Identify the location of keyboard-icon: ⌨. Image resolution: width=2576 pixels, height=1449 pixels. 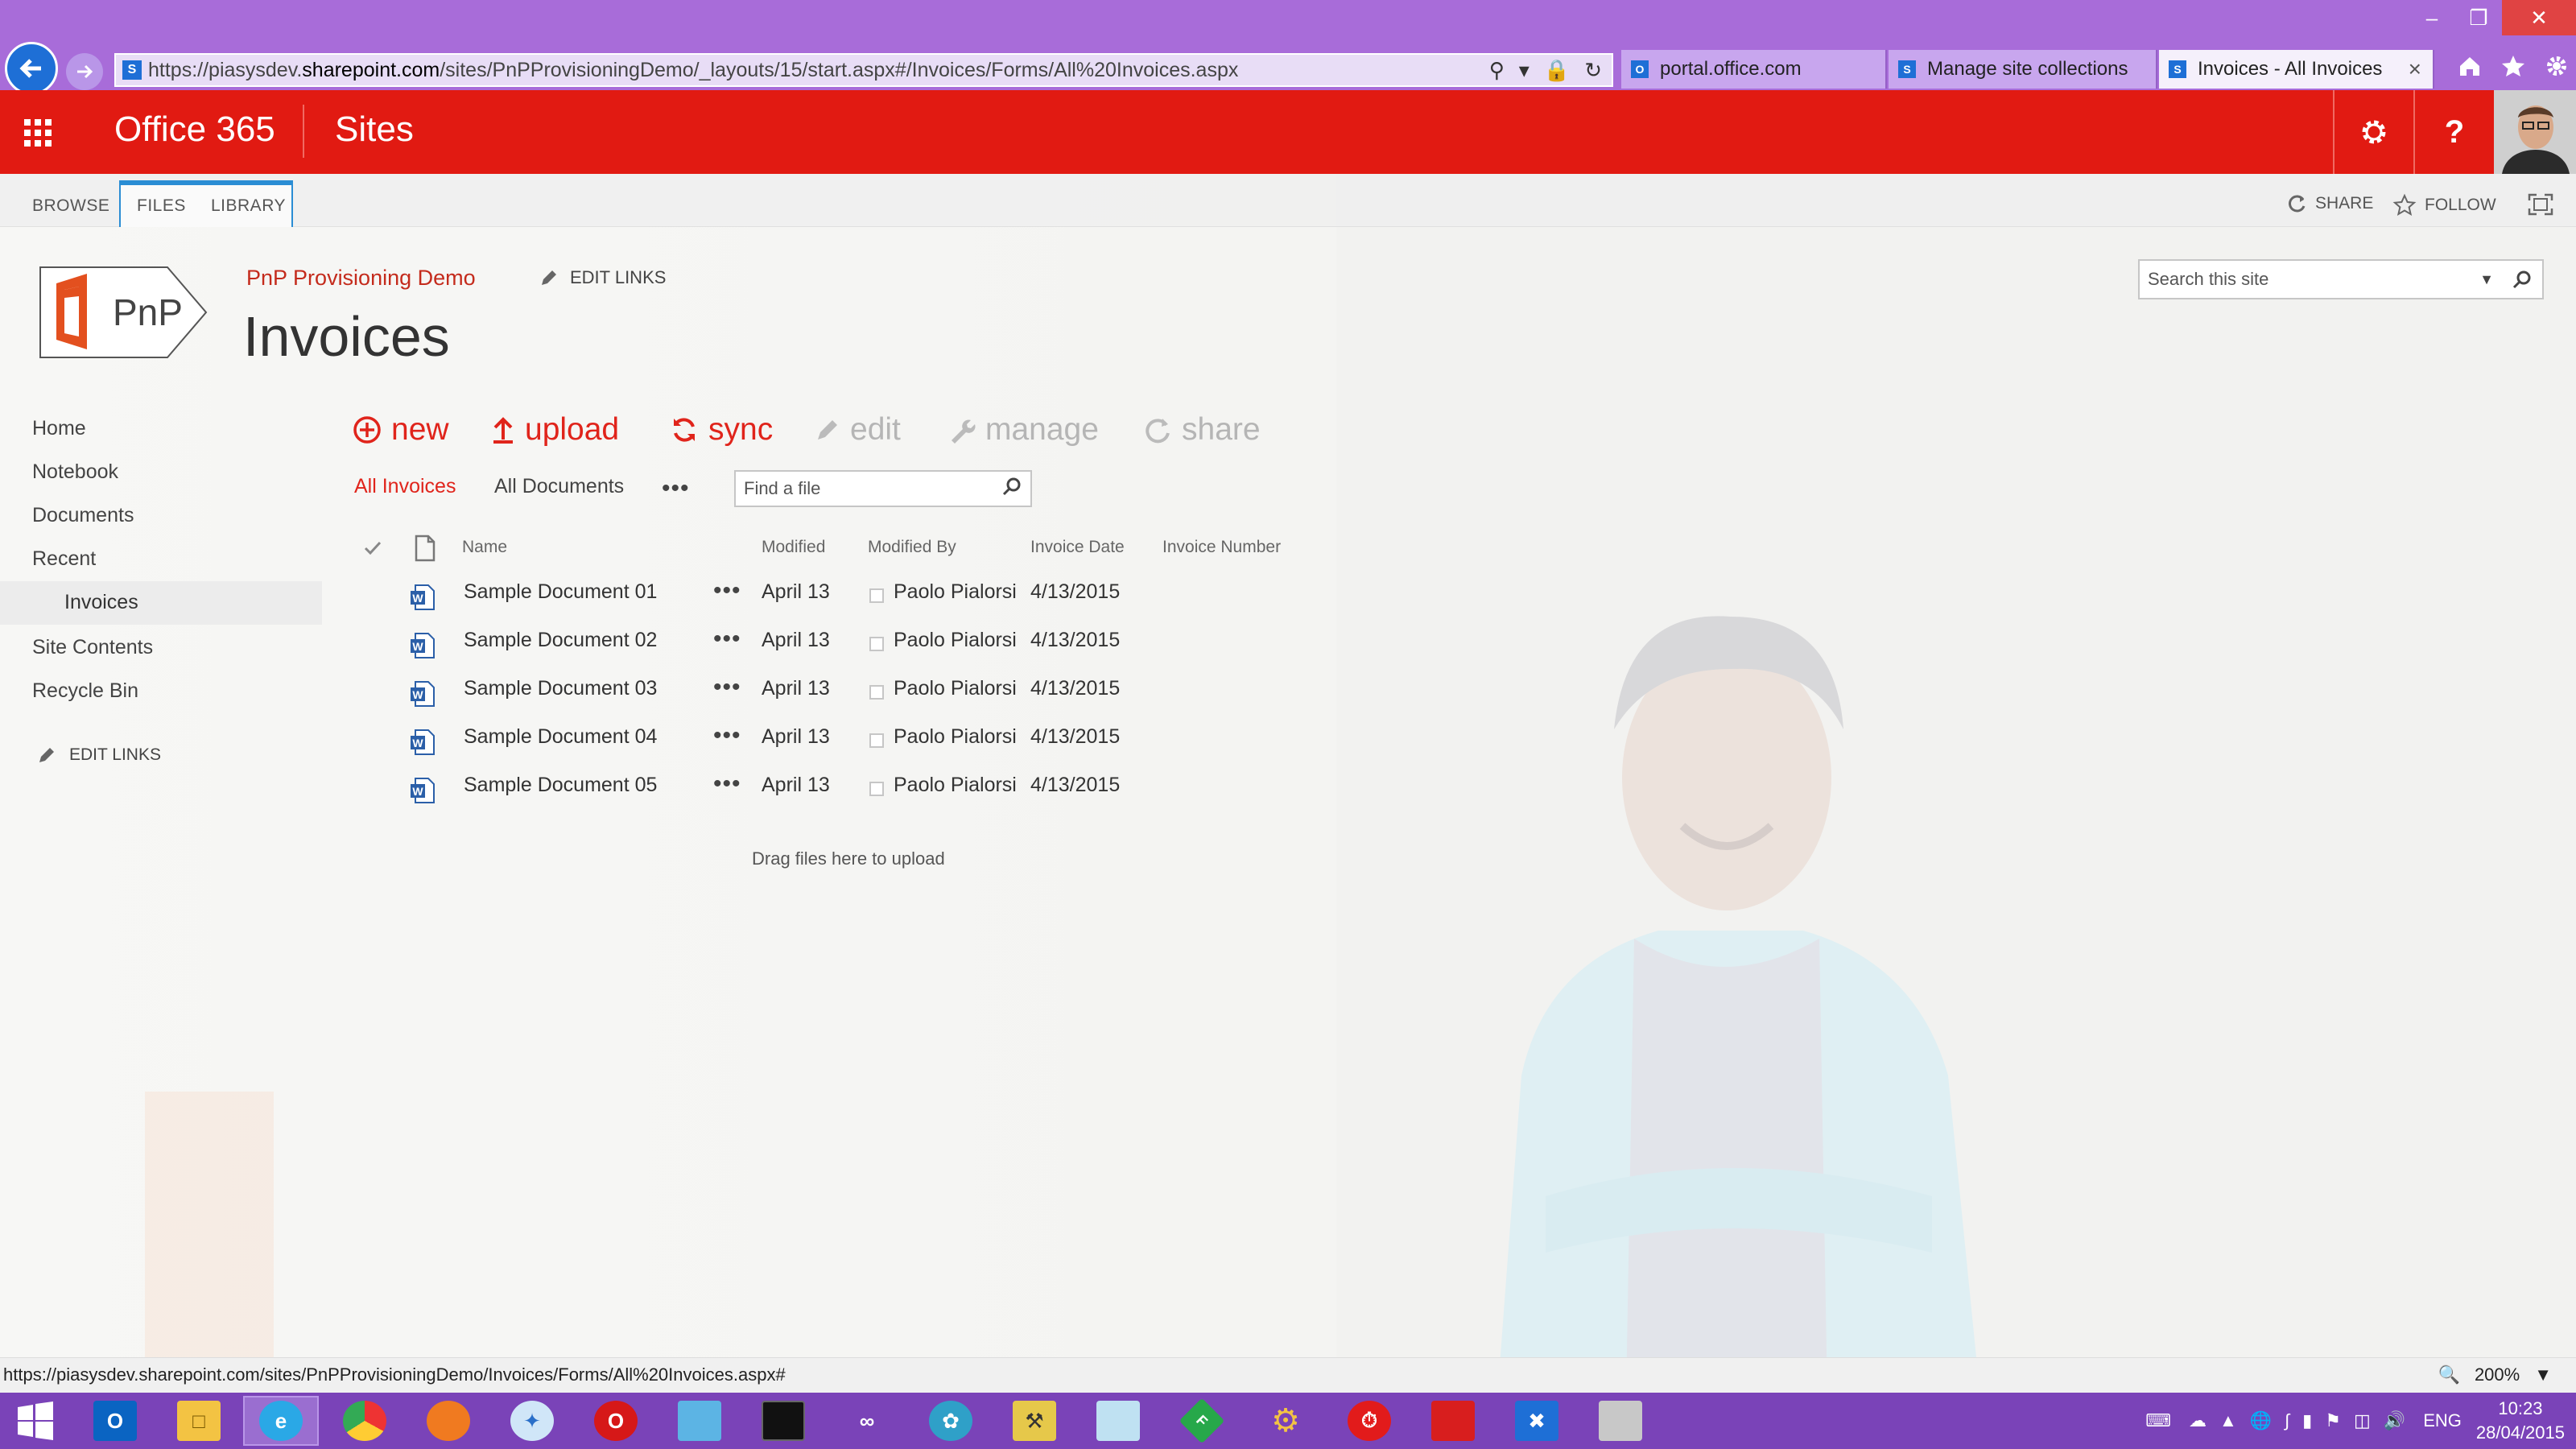
(2158, 1420).